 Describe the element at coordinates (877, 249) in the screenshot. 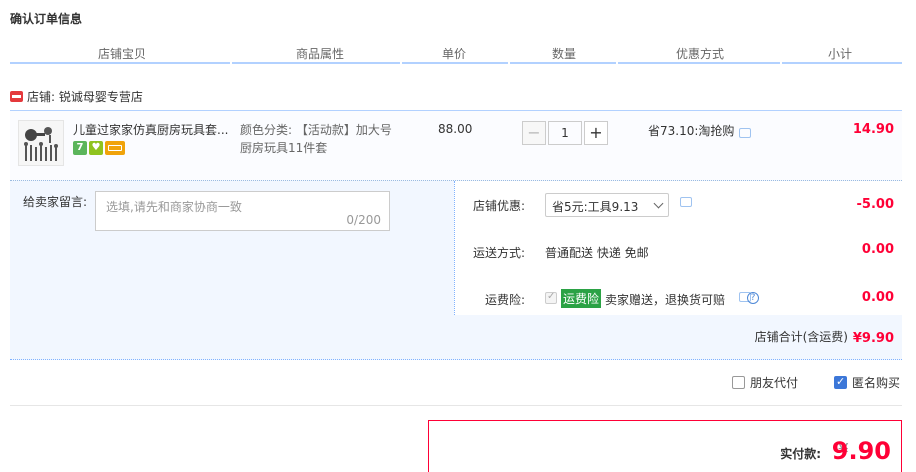

I see `shipping-amount: 0.00` at that location.